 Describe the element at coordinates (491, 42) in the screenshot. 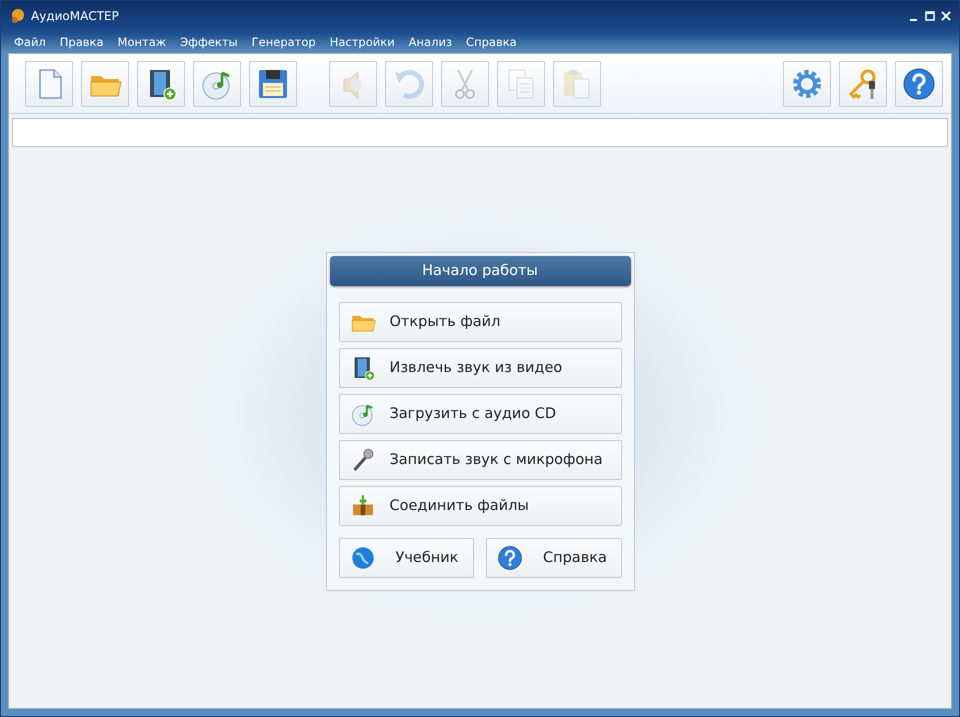

I see `menu-item: Справка` at that location.